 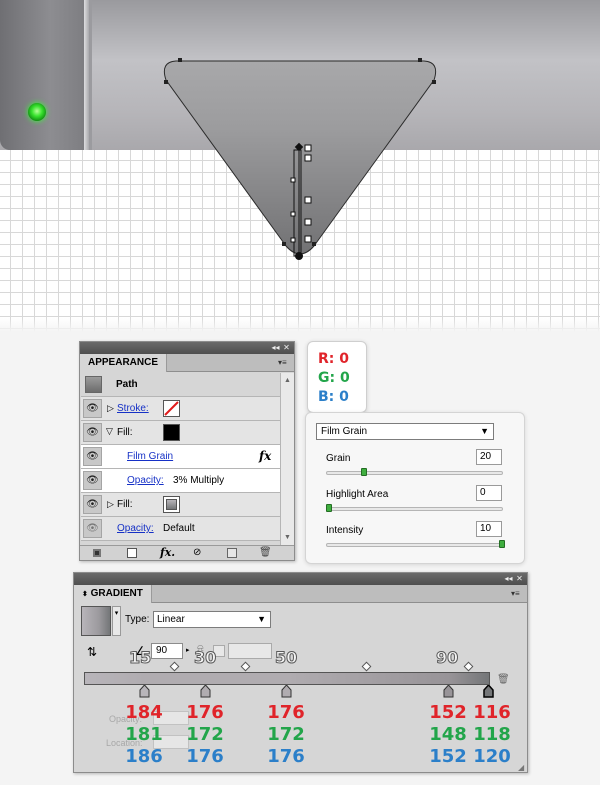 I want to click on rgb-red-value: R: 0, so click(x=333, y=359).